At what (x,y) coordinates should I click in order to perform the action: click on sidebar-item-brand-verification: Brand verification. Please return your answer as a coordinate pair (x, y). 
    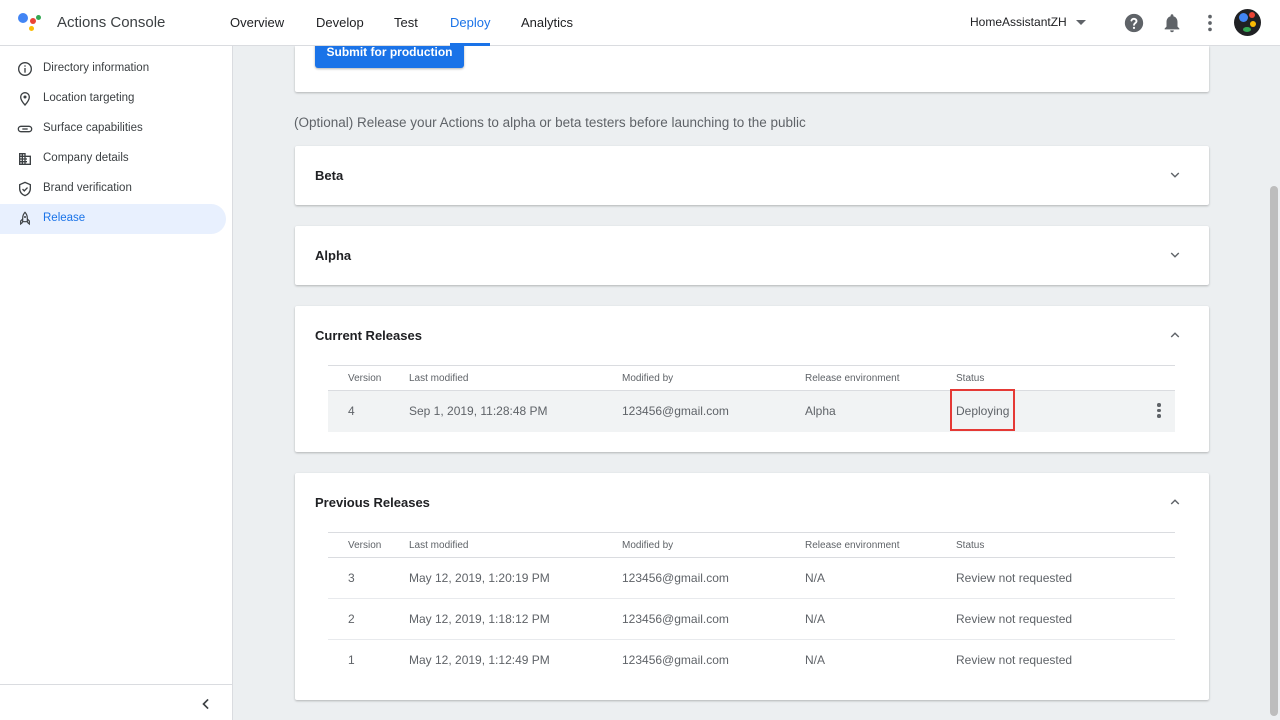
    Looking at the image, I should click on (113, 189).